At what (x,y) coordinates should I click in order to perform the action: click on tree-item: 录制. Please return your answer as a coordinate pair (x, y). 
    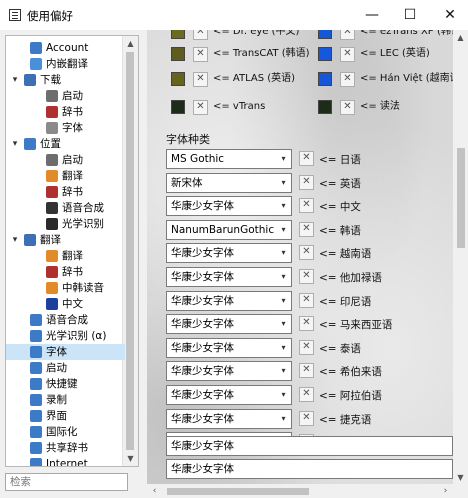
    Looking at the image, I should click on (65, 400).